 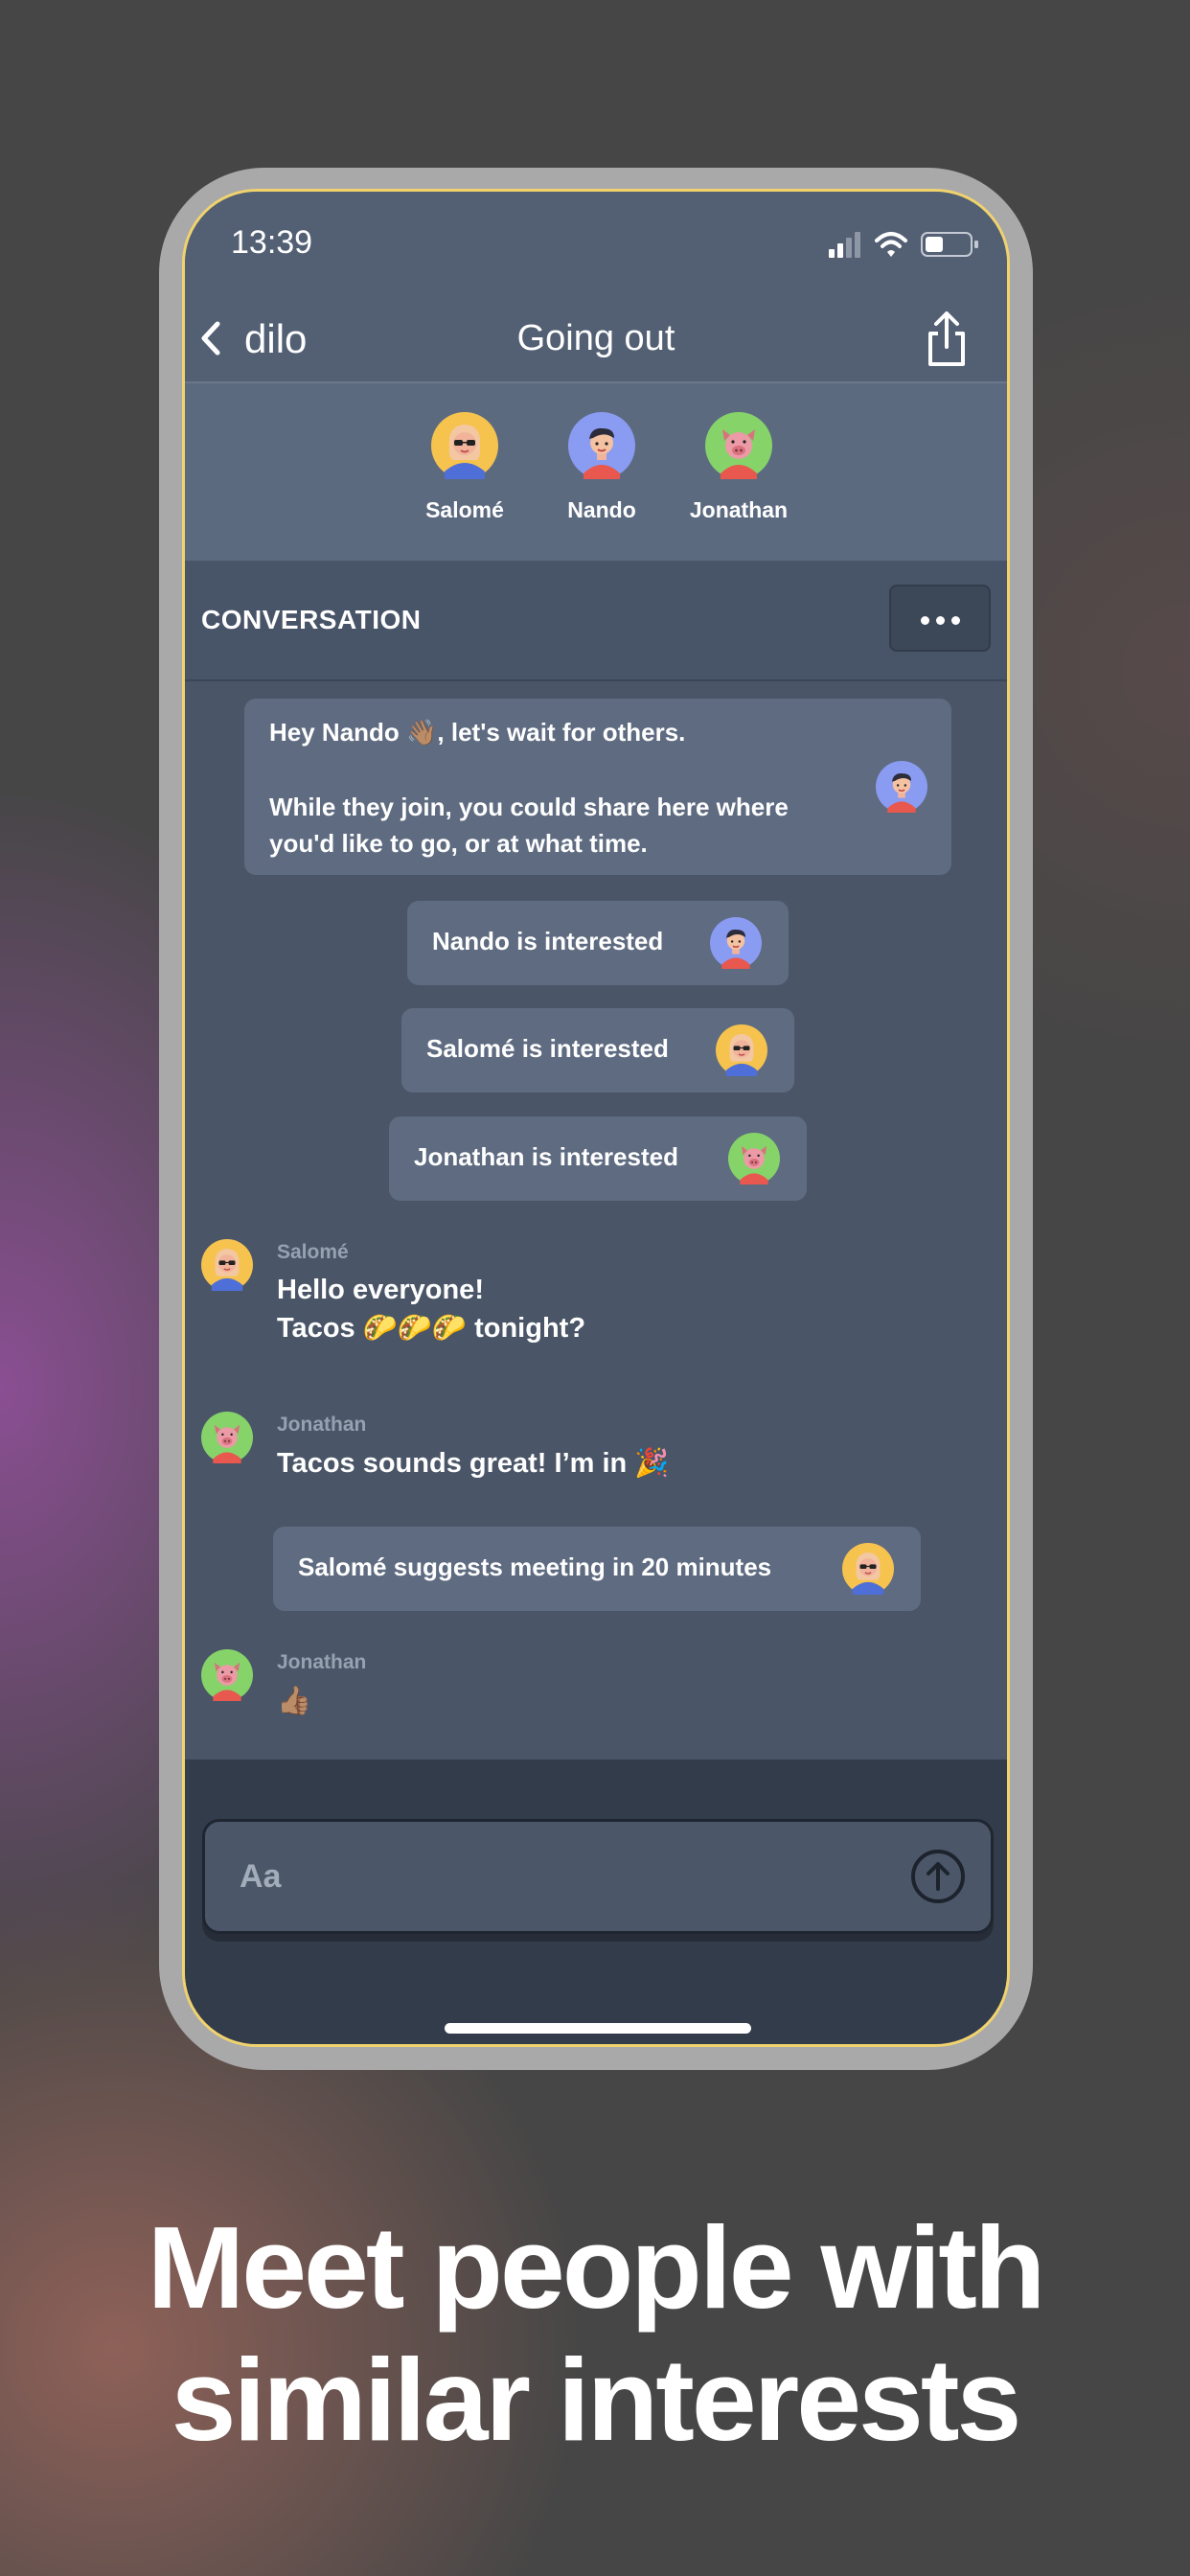 I want to click on message-text: Hello everyone!, so click(x=381, y=1290).